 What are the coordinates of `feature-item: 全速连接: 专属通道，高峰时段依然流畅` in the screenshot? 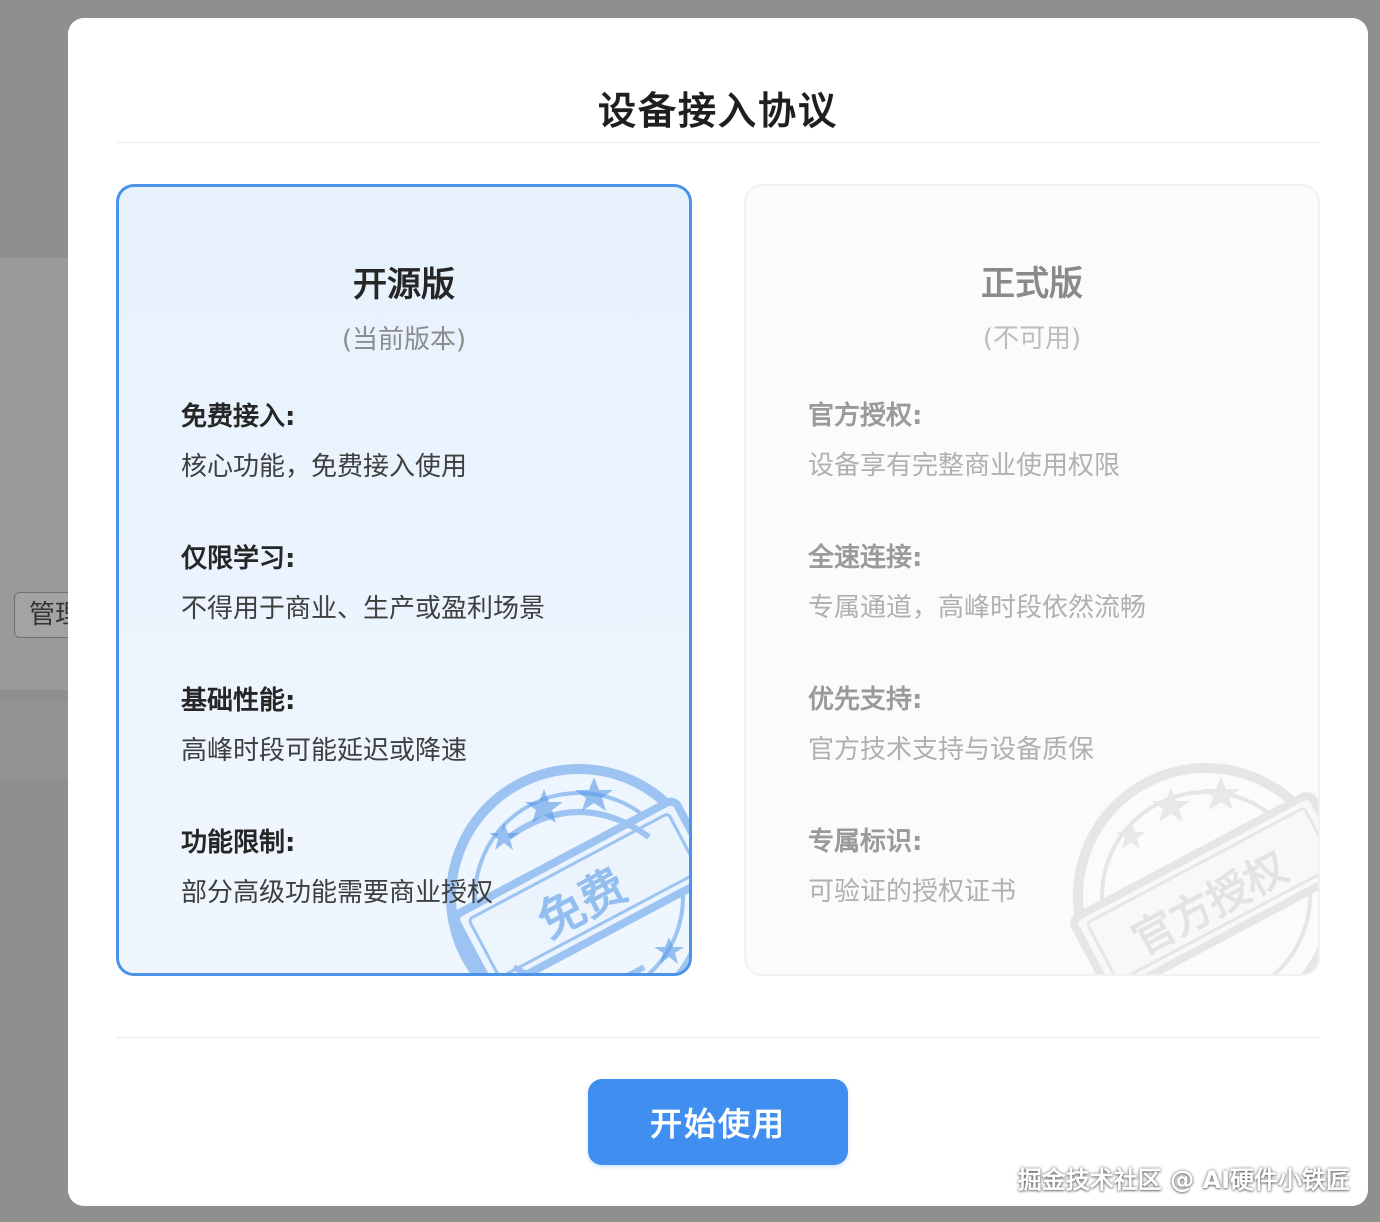 It's located at (1053, 611).